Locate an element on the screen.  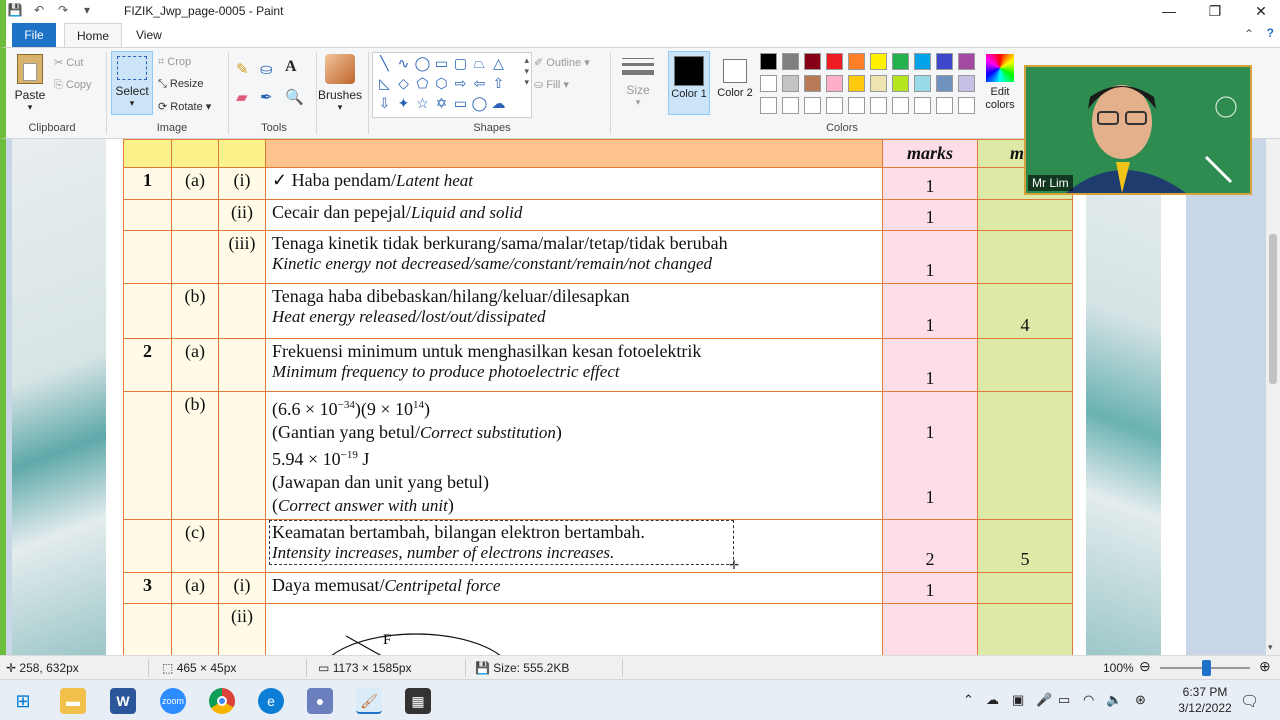
save-icon: 💾 is located at coordinates (15, 10).